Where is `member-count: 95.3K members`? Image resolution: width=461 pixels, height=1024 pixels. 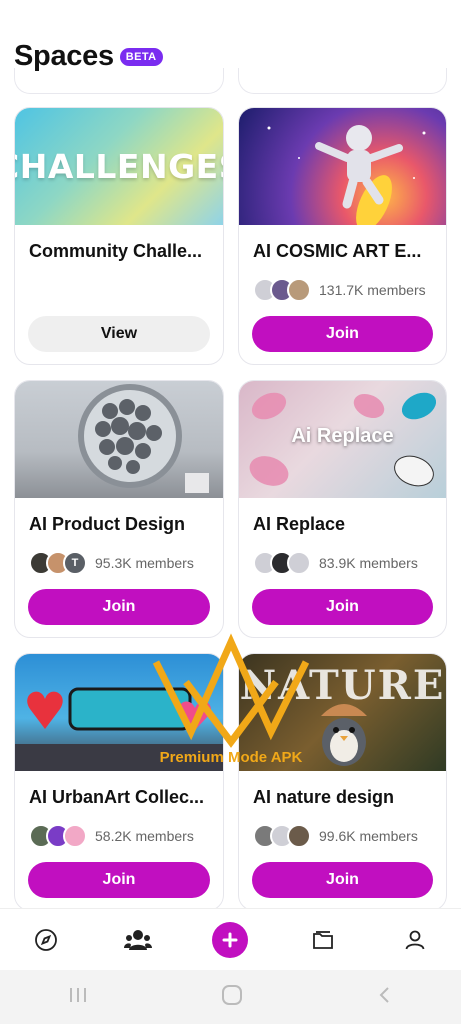
member-count: 95.3K members is located at coordinates (144, 563).